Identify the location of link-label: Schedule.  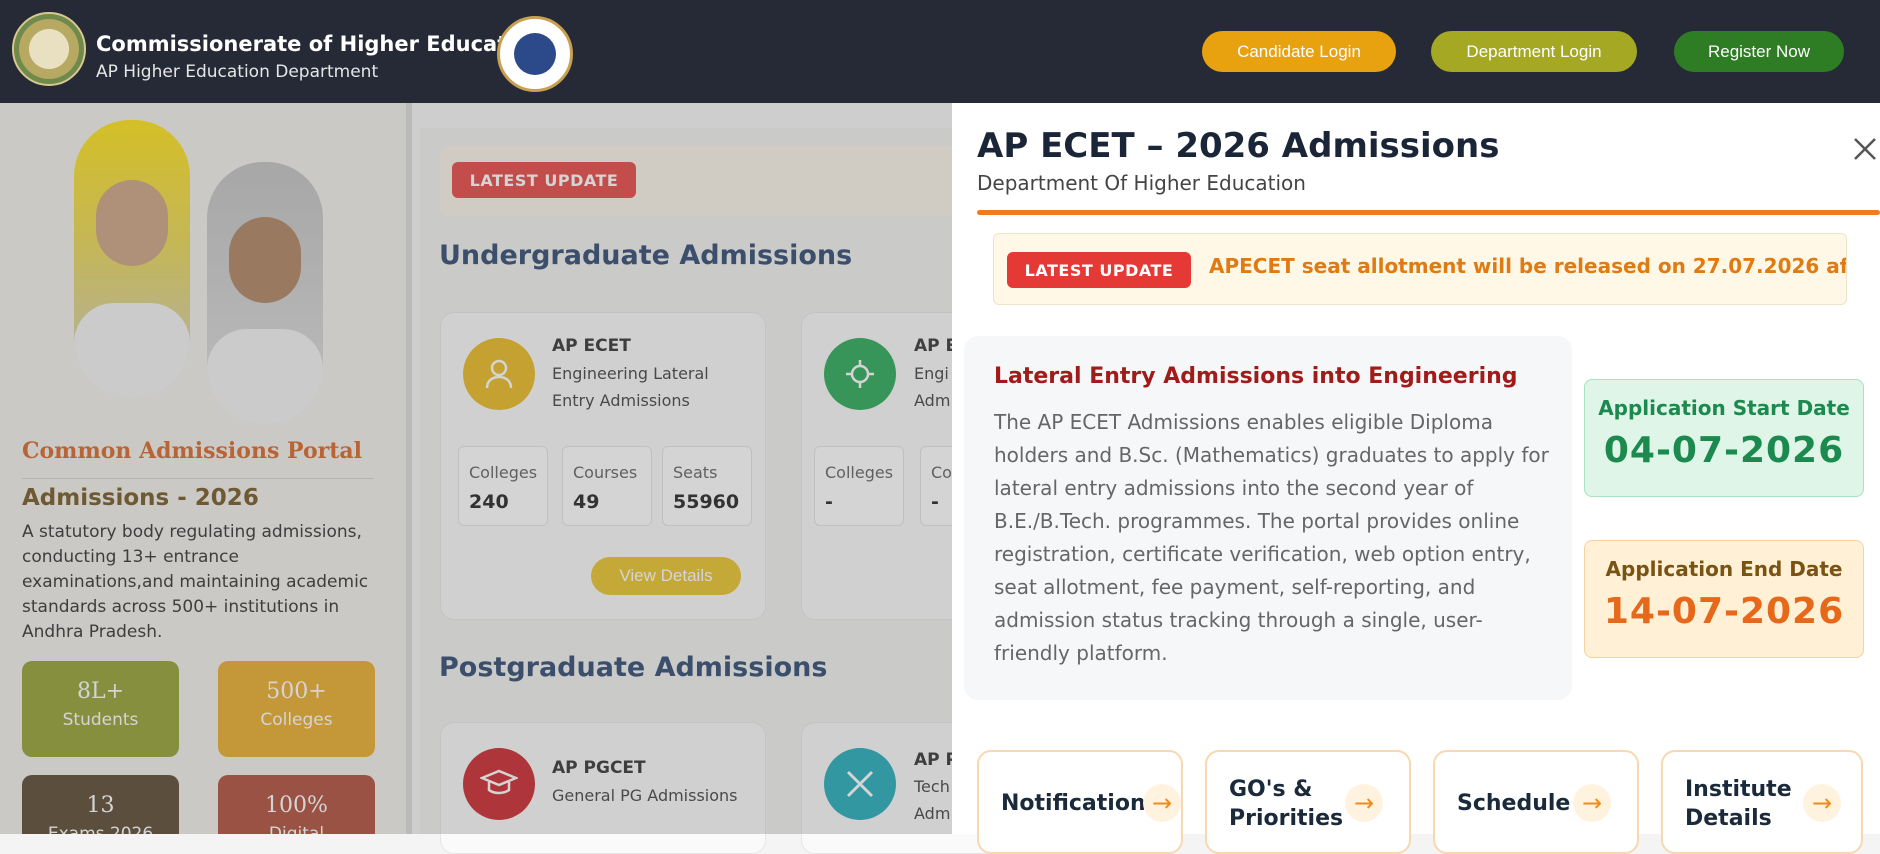
(1514, 803).